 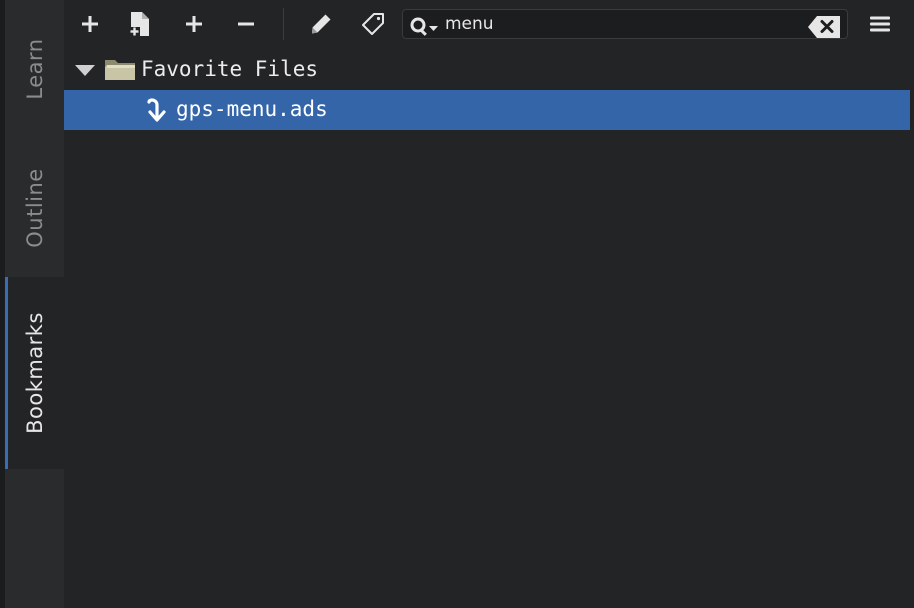 I want to click on clear-icon, so click(x=824, y=27).